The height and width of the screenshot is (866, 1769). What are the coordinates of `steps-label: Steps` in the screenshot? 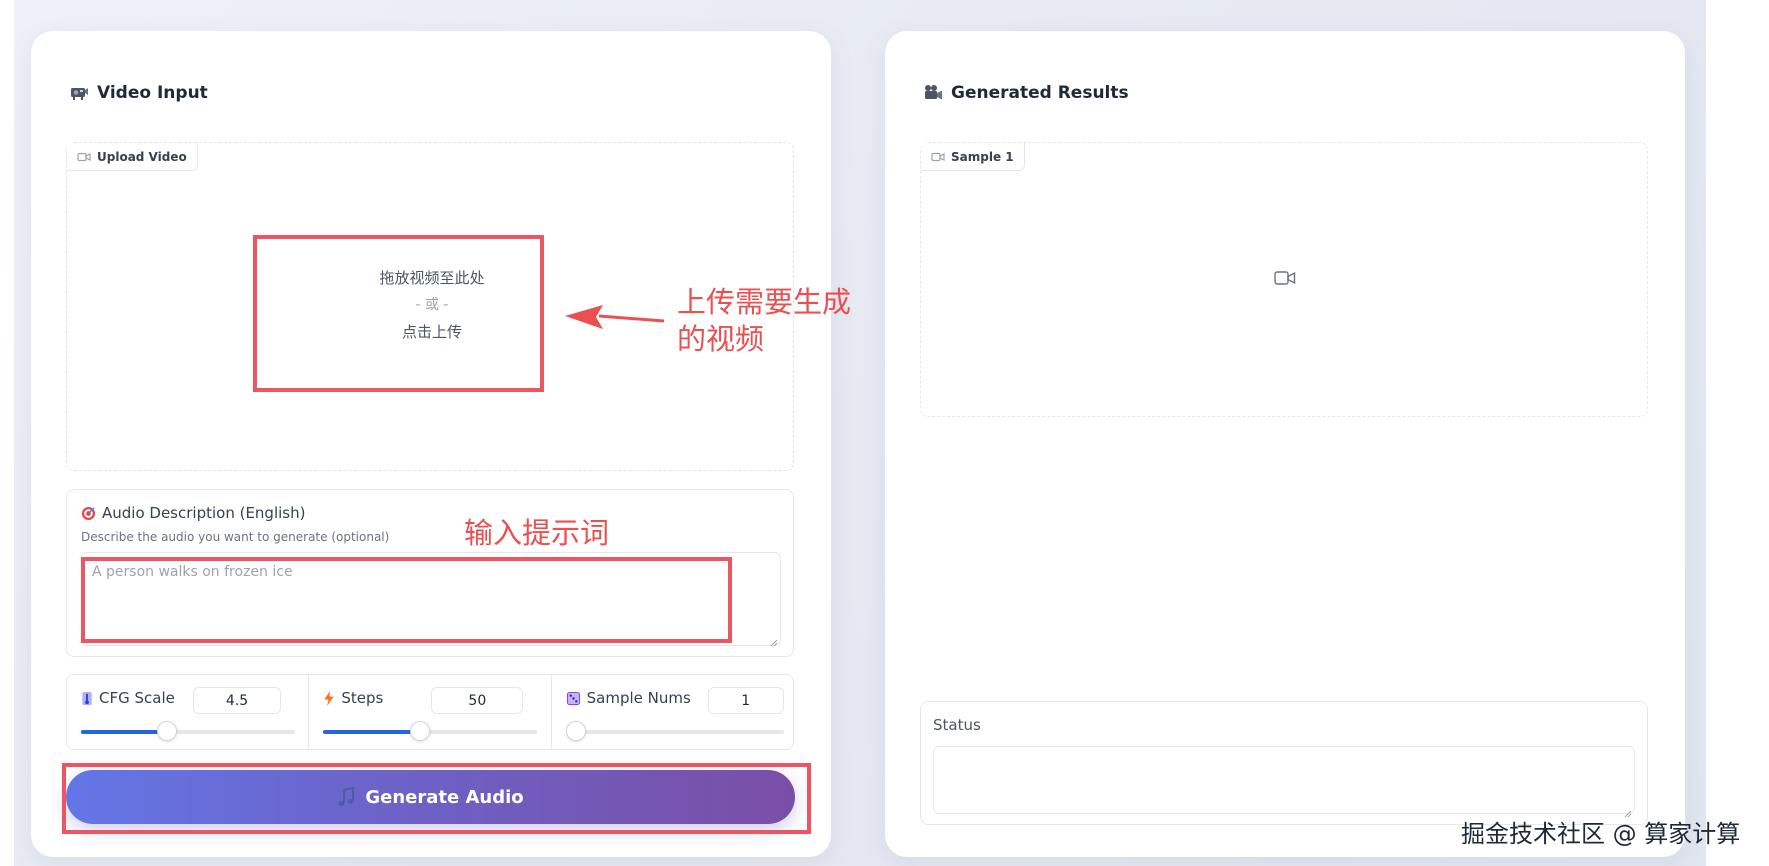 It's located at (353, 698).